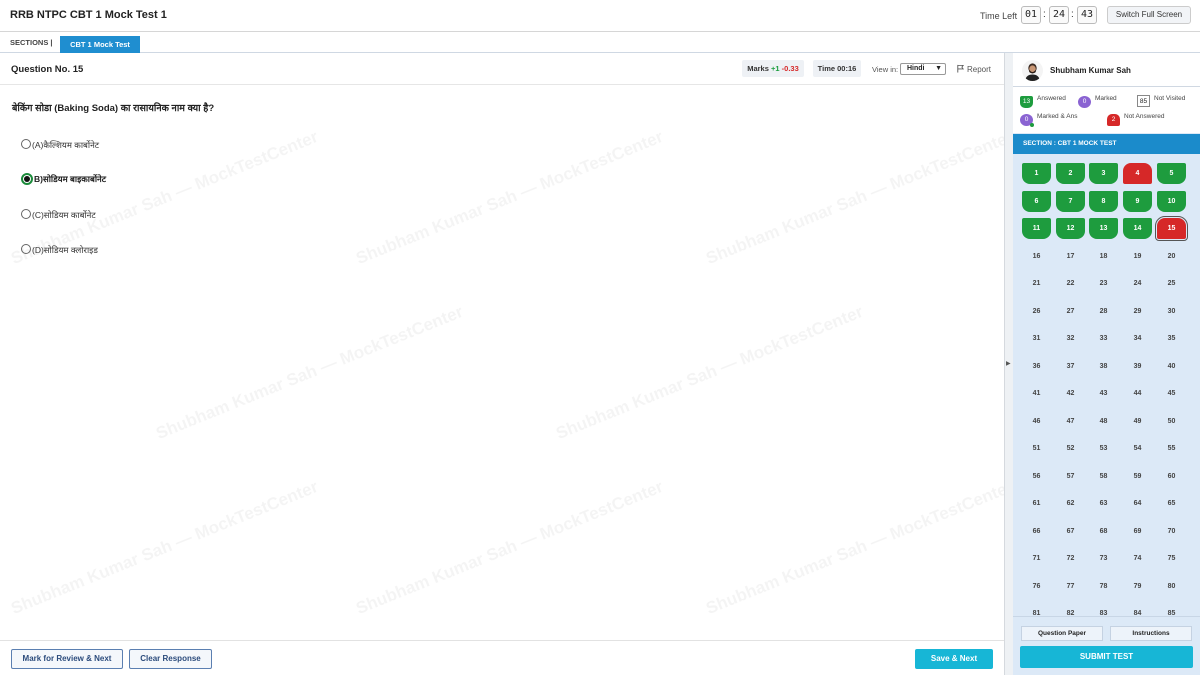 This screenshot has height=675, width=1200. What do you see at coordinates (1036, 283) in the screenshot?
I see `palette-question-21: 21` at bounding box center [1036, 283].